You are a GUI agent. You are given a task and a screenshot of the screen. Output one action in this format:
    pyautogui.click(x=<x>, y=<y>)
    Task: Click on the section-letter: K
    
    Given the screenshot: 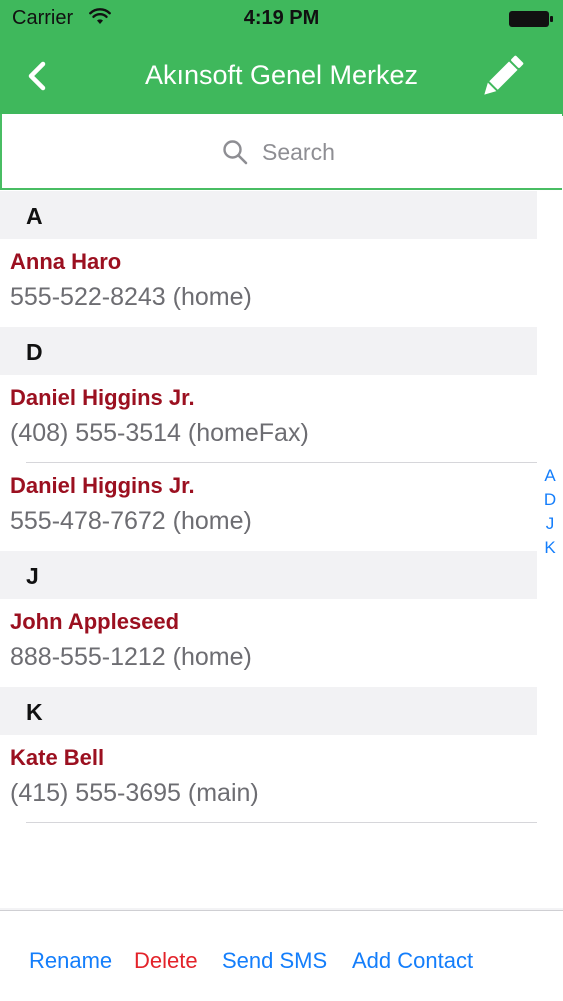 What is the action you would take?
    pyautogui.click(x=34, y=712)
    